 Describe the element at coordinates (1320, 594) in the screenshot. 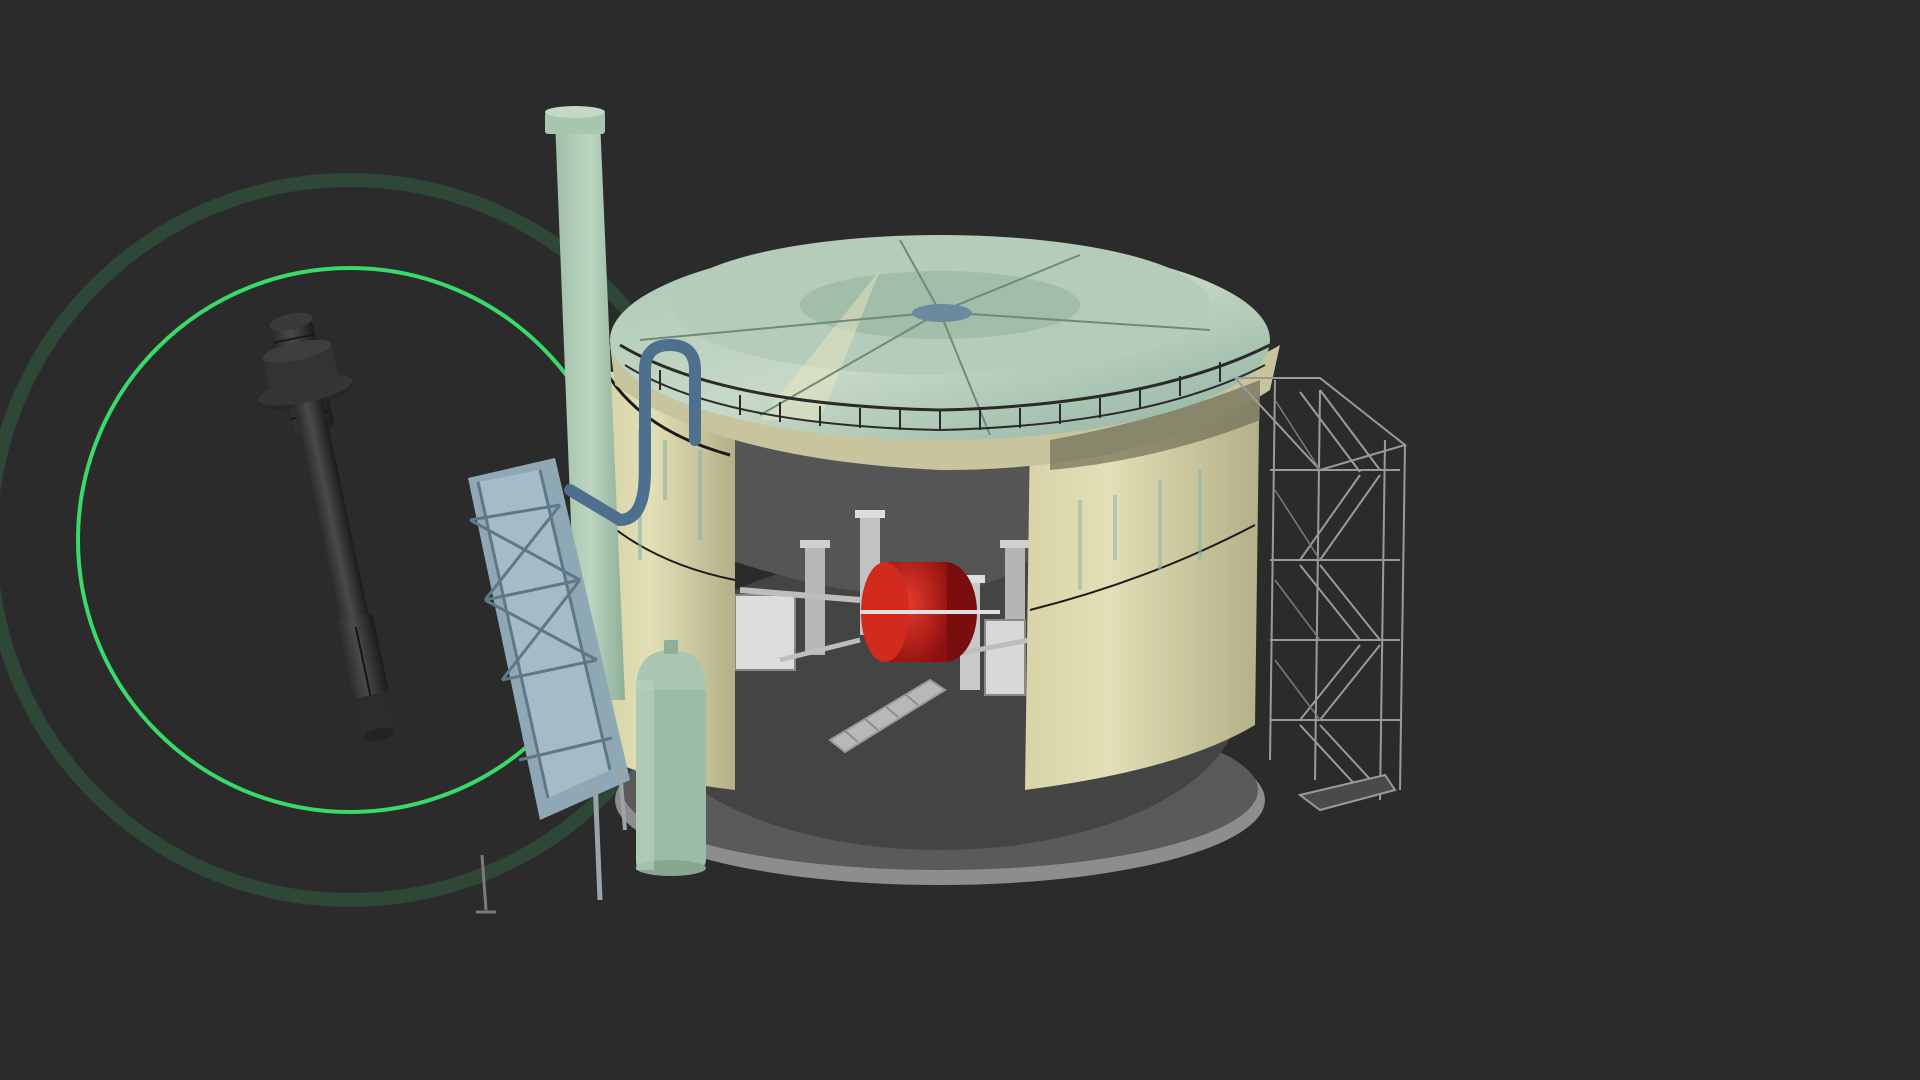

I see `exterior-staircase` at that location.